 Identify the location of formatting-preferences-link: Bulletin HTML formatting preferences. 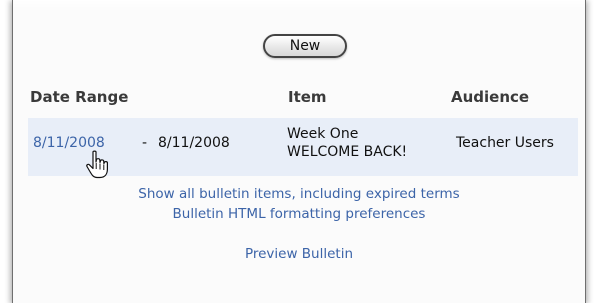
(299, 214).